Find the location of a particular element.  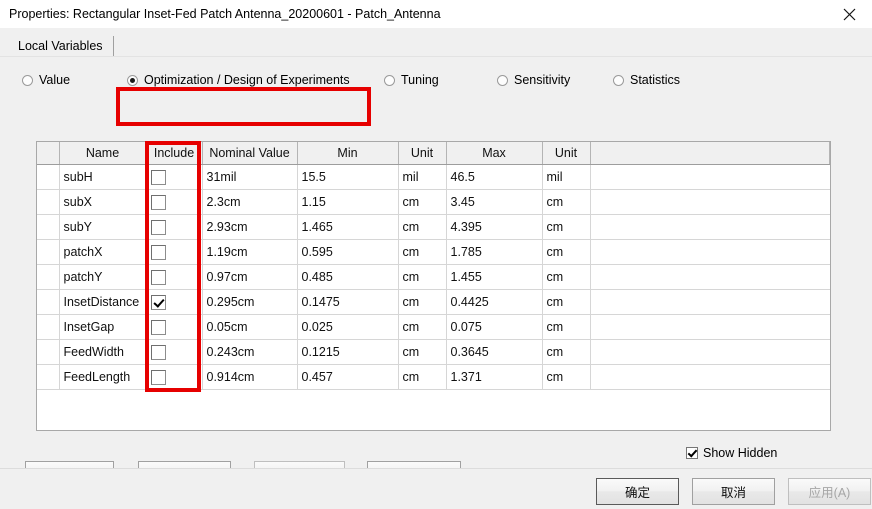

cell-max: 1.371 is located at coordinates (494, 377).